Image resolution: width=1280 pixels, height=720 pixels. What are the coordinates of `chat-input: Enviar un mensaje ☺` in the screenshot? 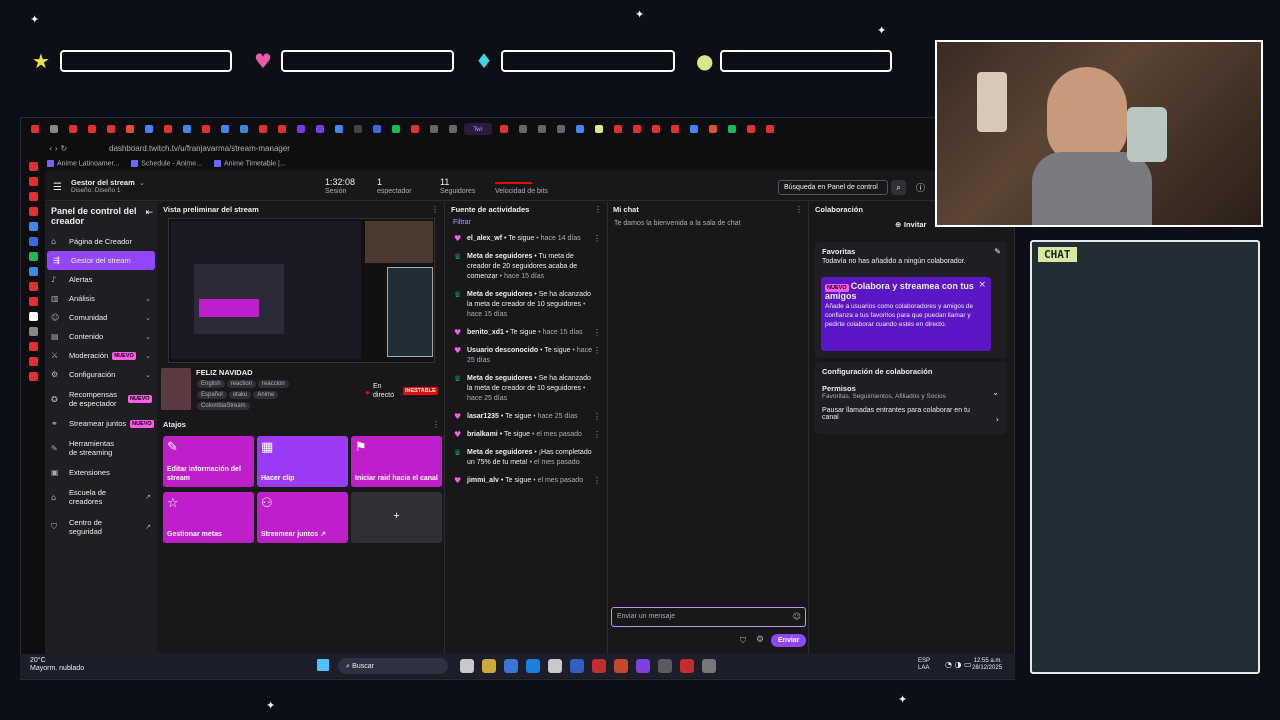 It's located at (708, 617).